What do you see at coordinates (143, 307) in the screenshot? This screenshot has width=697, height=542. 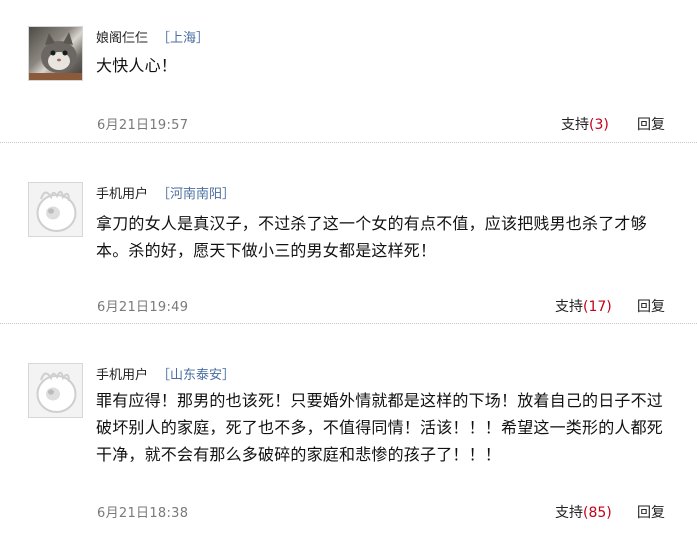 I see `timestamp: 6月21日19:49` at bounding box center [143, 307].